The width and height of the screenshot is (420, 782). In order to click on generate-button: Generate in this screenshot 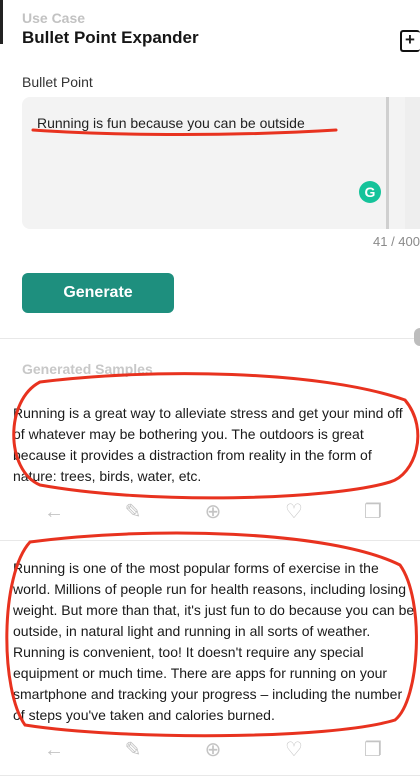, I will do `click(98, 293)`.